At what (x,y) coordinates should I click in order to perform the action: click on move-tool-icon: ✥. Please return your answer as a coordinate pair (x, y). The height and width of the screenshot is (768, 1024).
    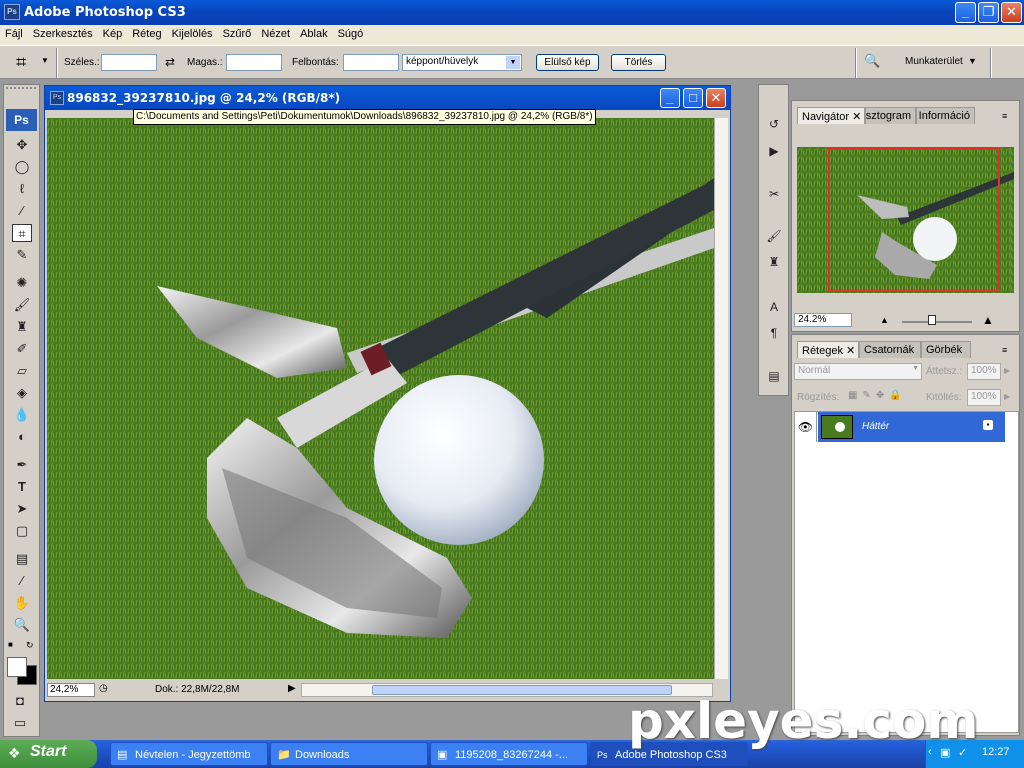
    Looking at the image, I should click on (22, 145).